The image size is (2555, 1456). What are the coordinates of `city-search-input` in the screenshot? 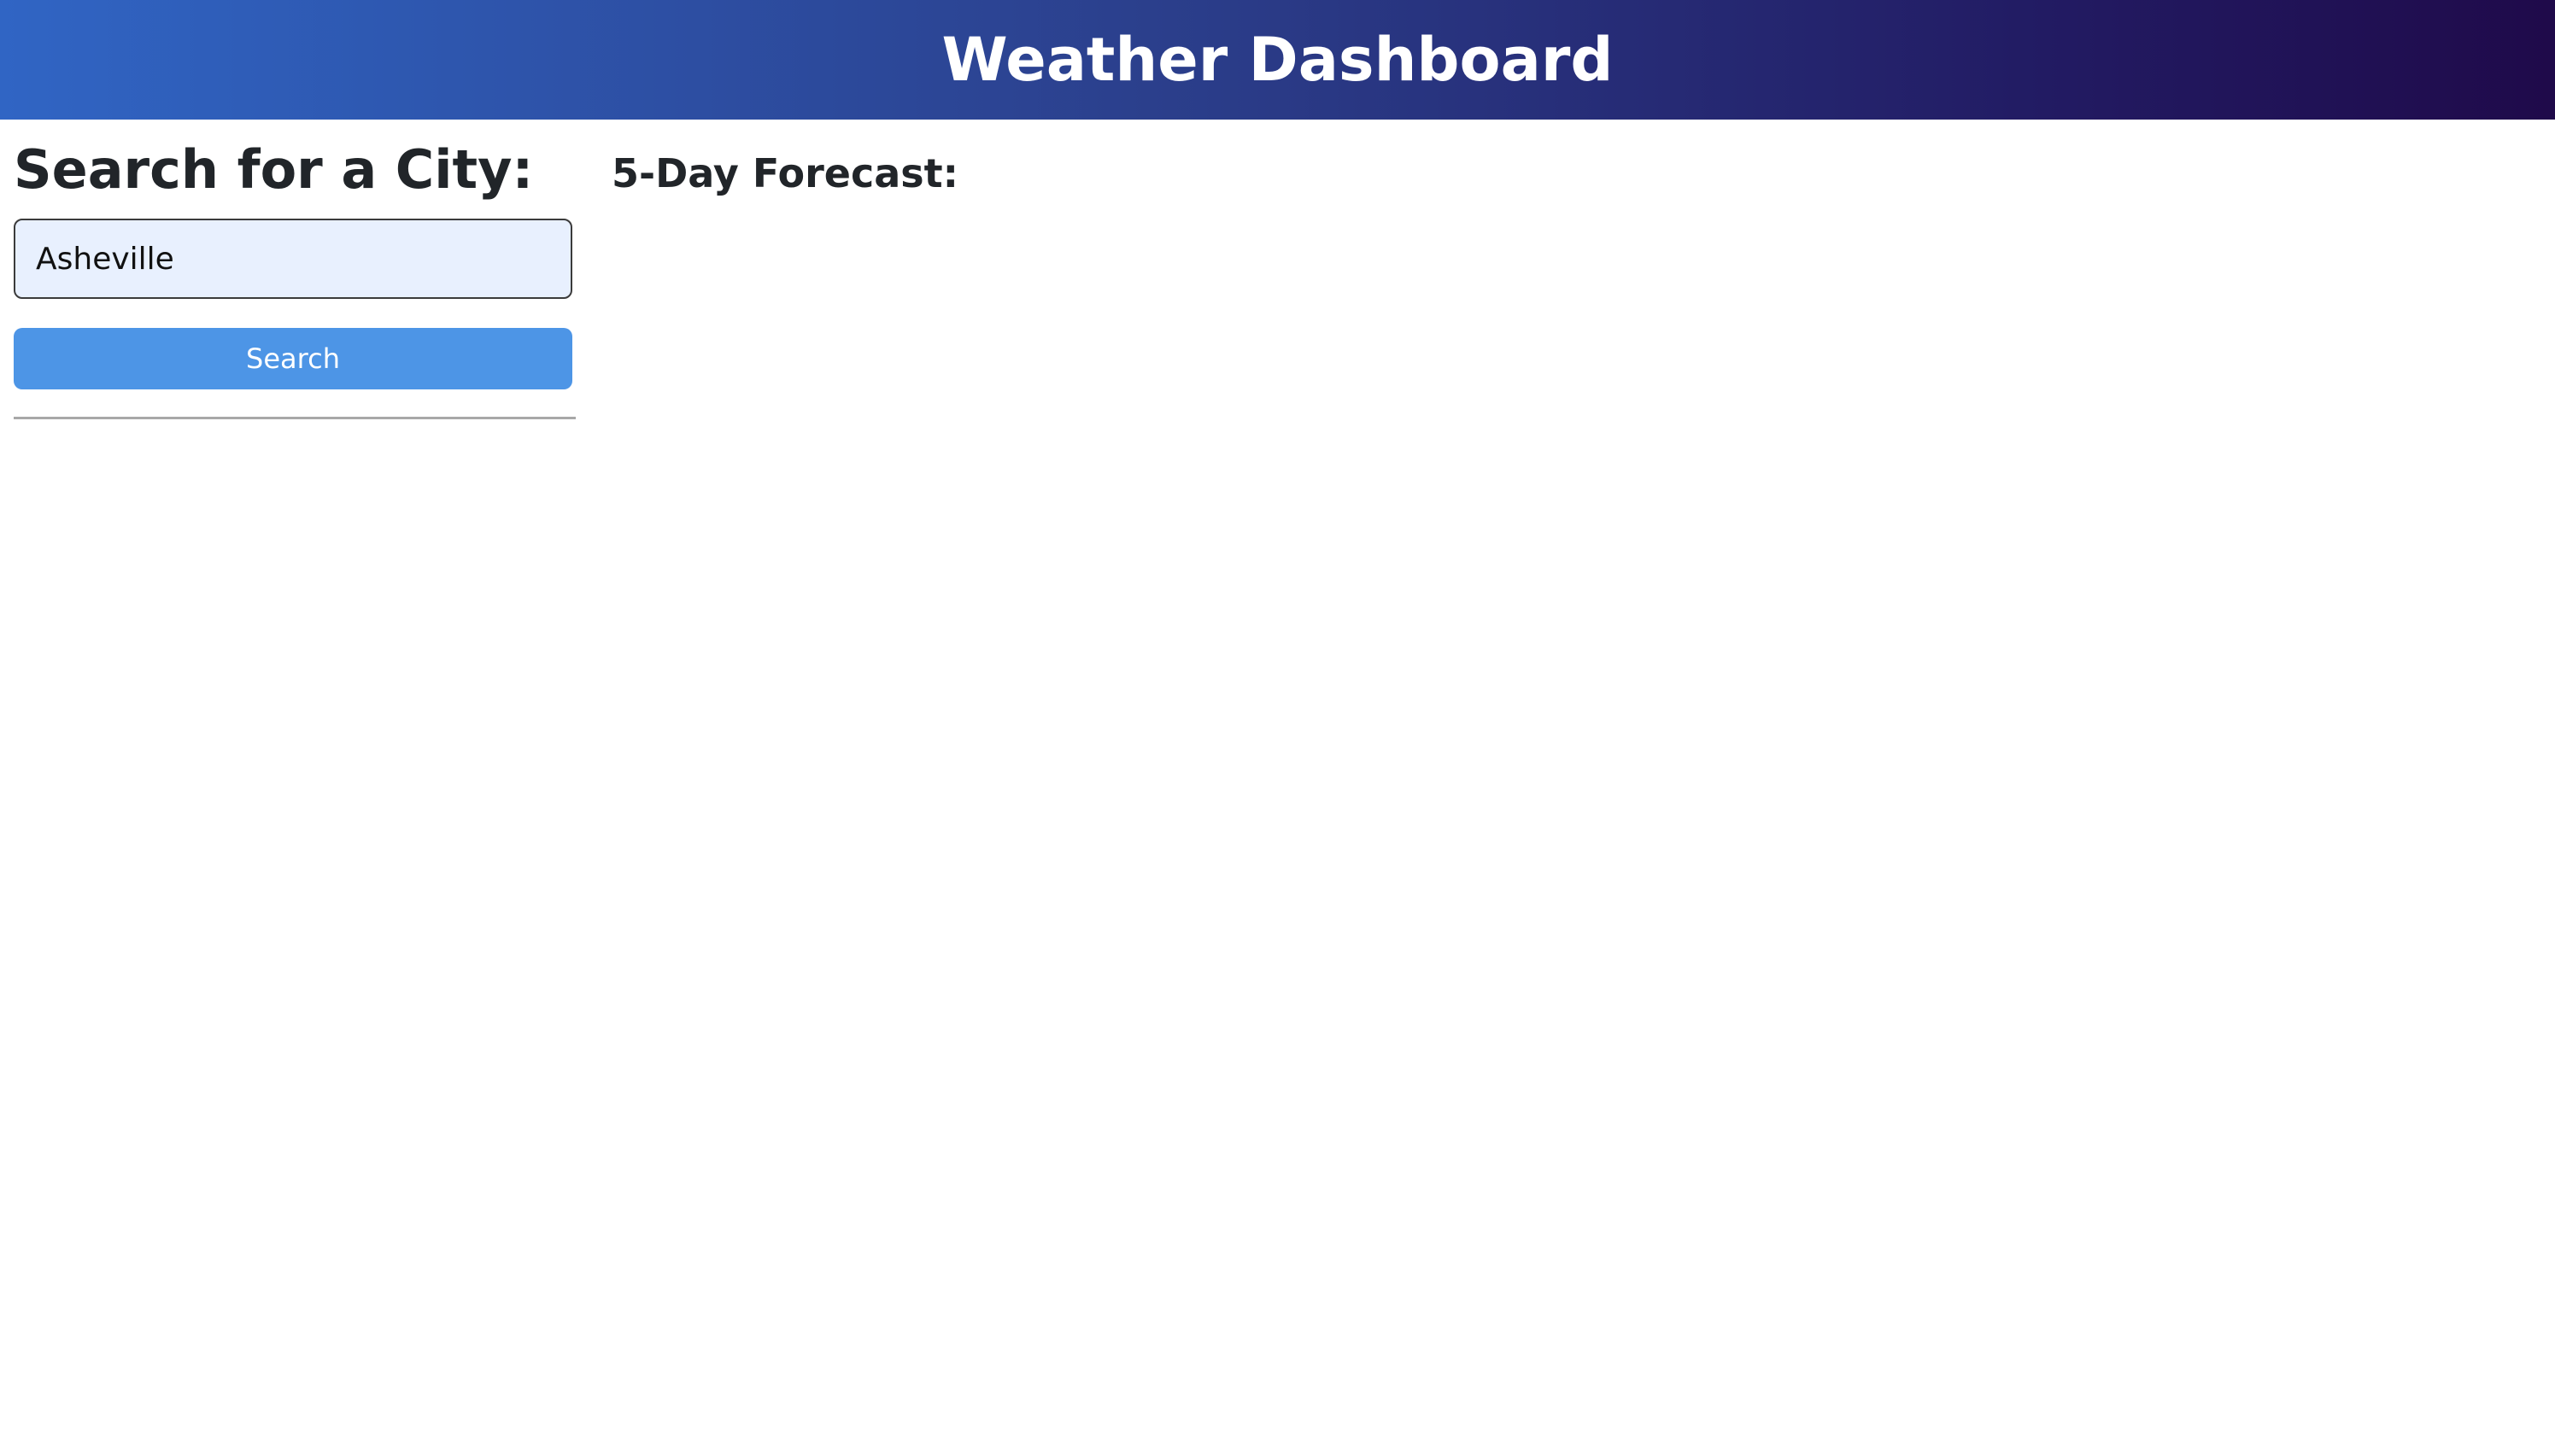 It's located at (293, 259).